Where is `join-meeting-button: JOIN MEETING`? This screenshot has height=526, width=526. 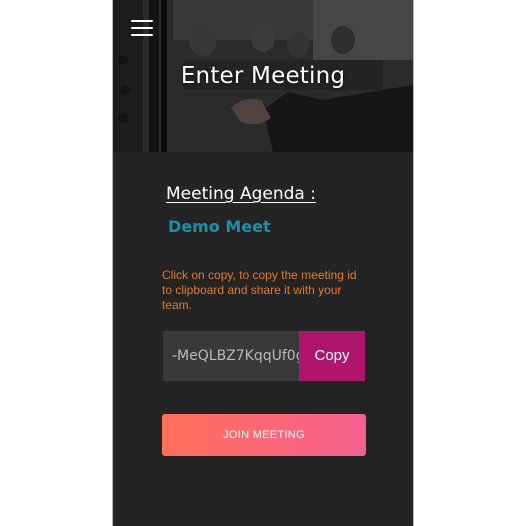 join-meeting-button: JOIN MEETING is located at coordinates (264, 435).